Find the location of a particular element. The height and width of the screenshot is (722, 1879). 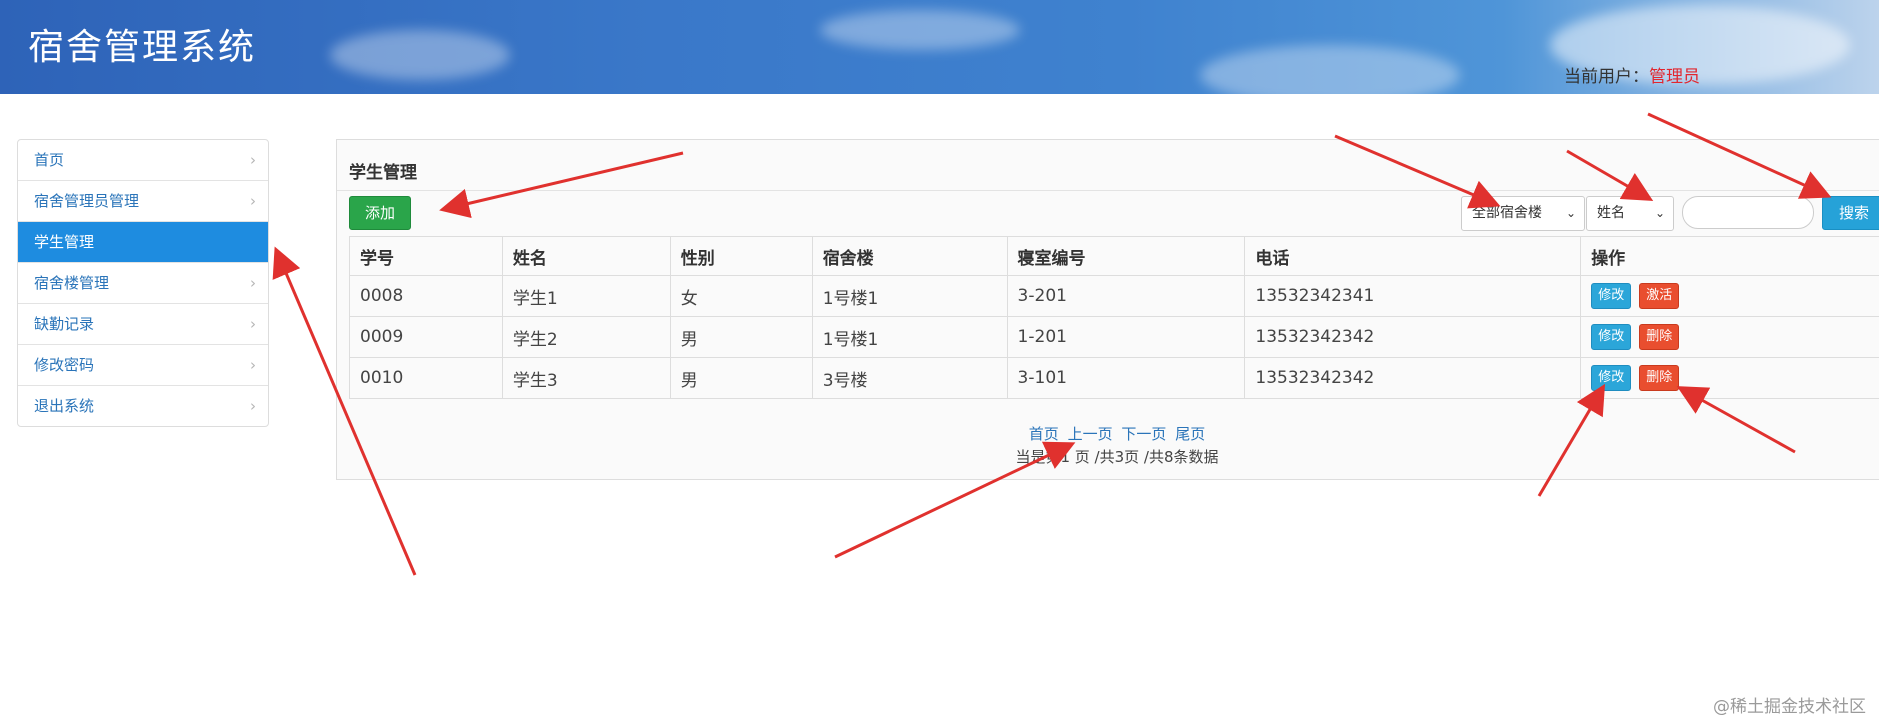

panel-title: 学生管理 is located at coordinates (383, 173).